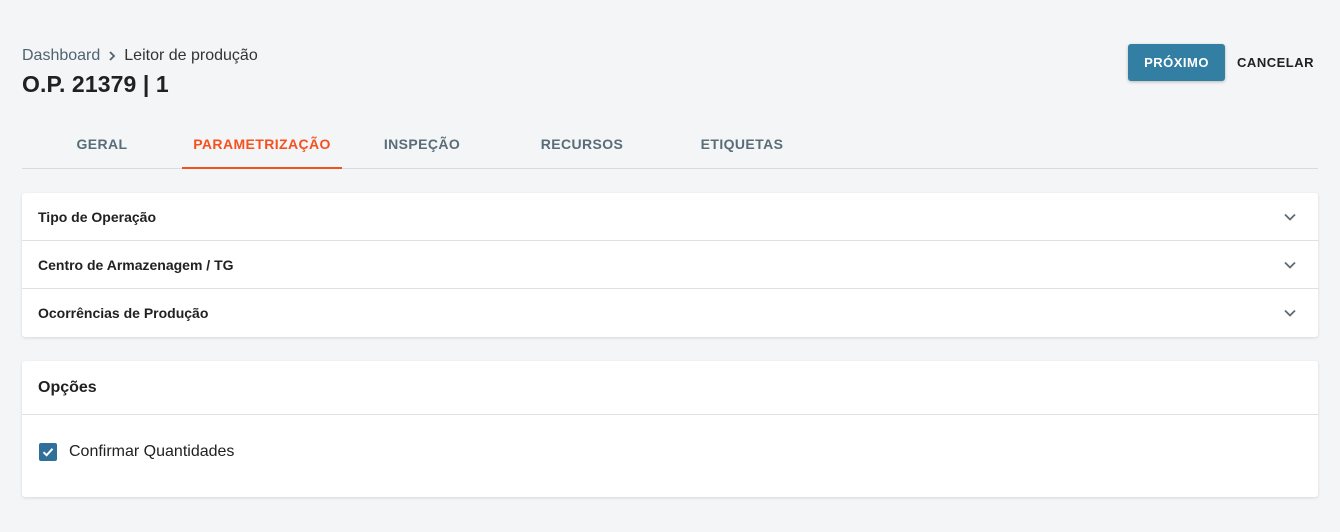  Describe the element at coordinates (112, 56) in the screenshot. I see `chevron-right-icon` at that location.